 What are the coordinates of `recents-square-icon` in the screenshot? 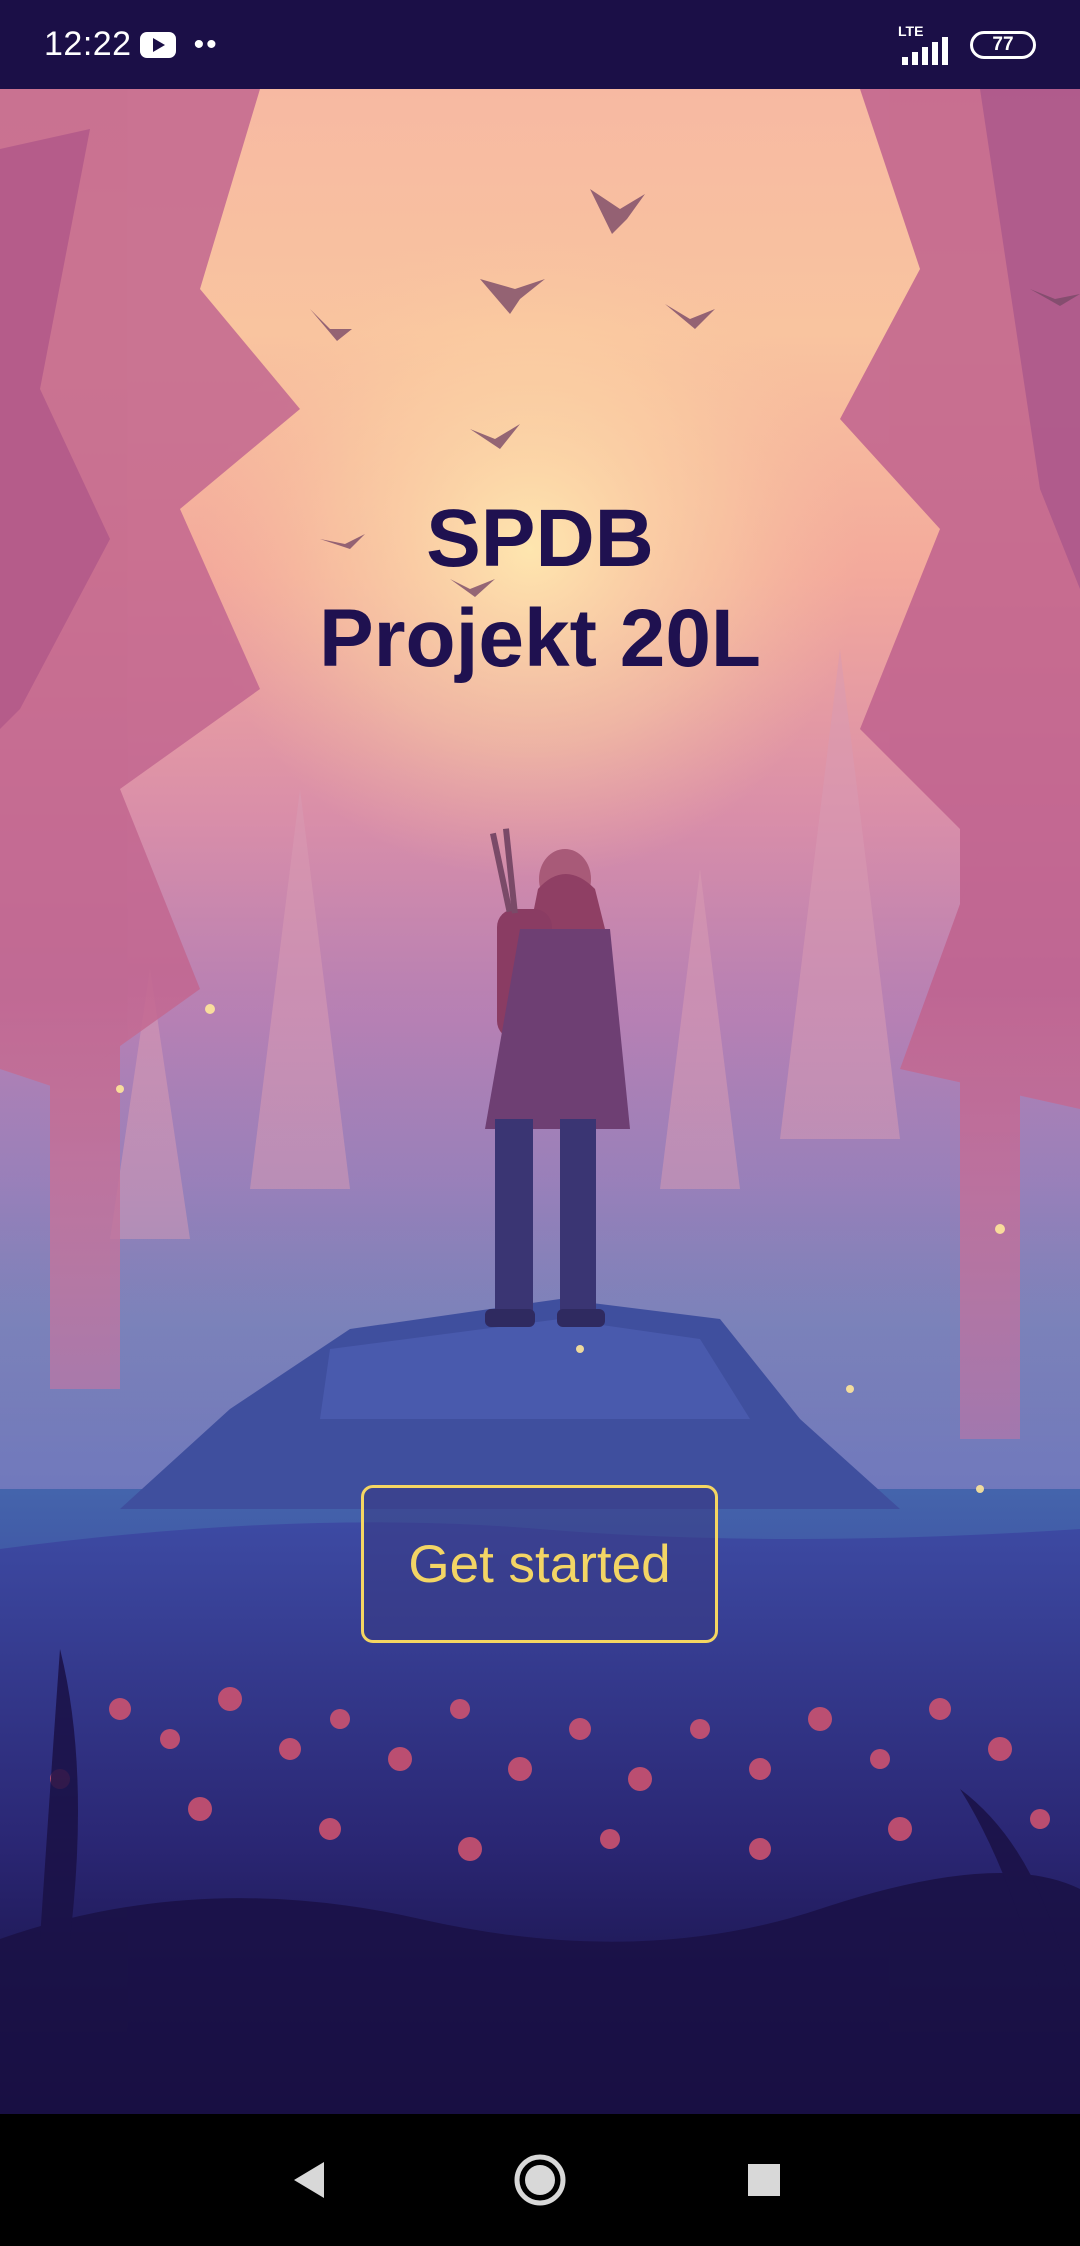 It's located at (764, 2180).